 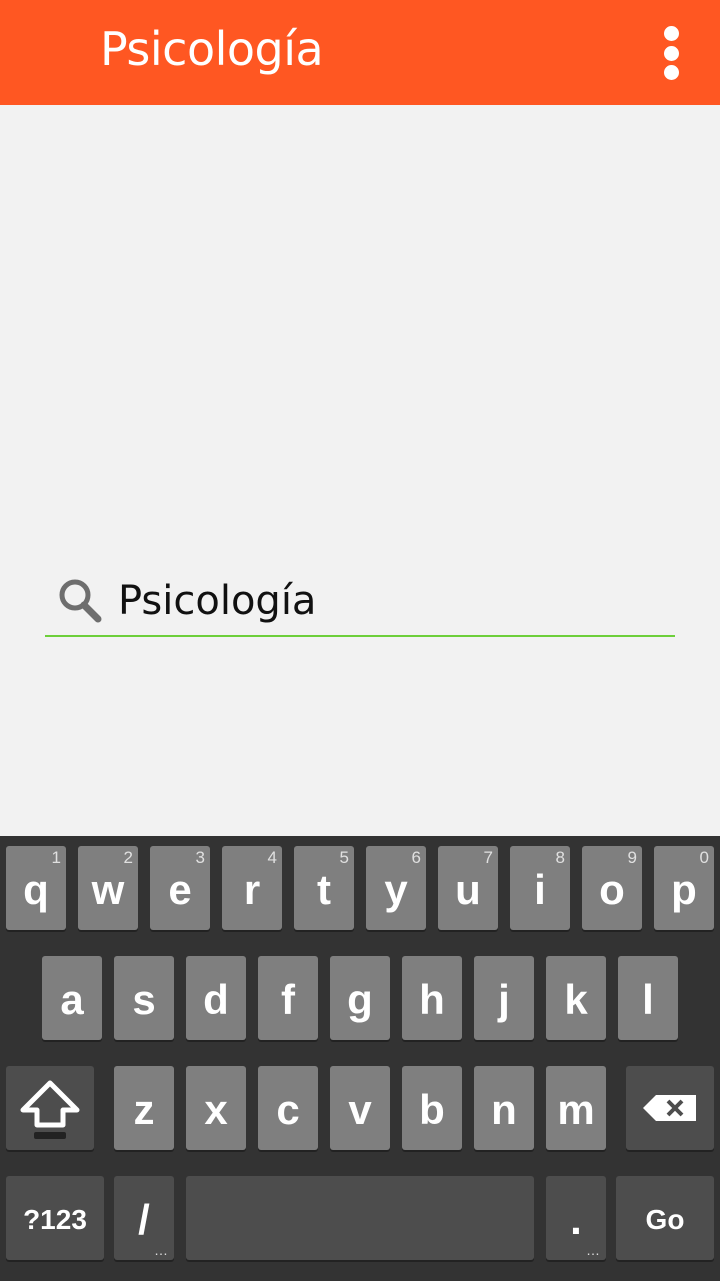 What do you see at coordinates (212, 49) in the screenshot?
I see `app-title: Psicología` at bounding box center [212, 49].